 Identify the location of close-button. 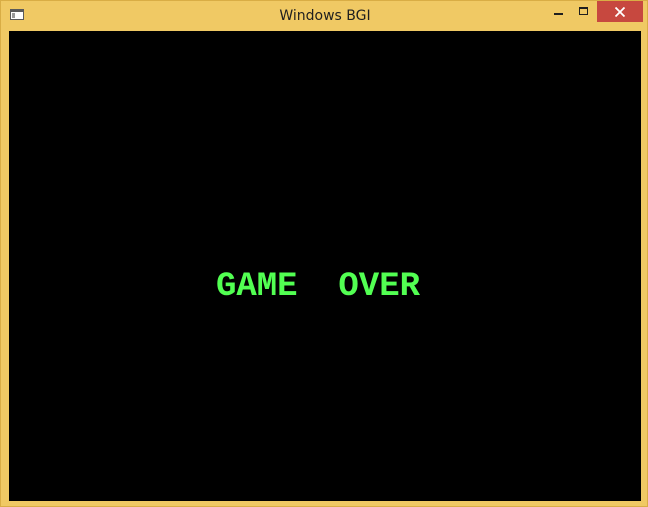
(620, 11).